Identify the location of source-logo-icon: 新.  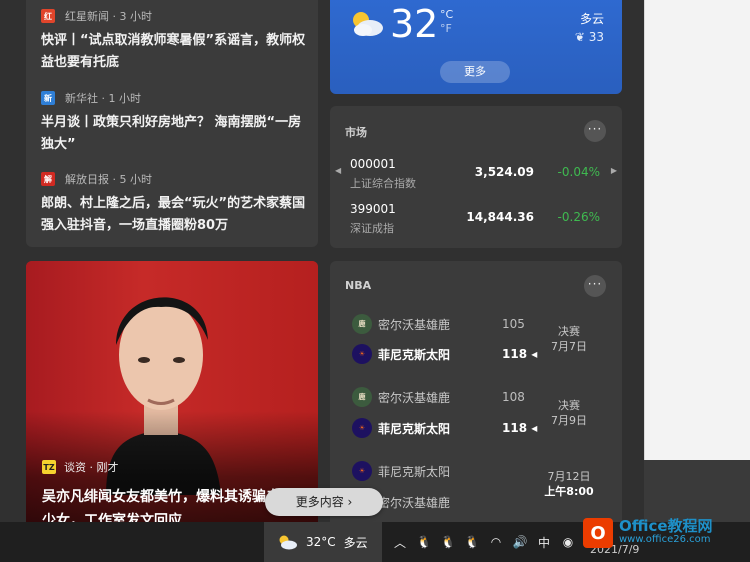
(48, 98).